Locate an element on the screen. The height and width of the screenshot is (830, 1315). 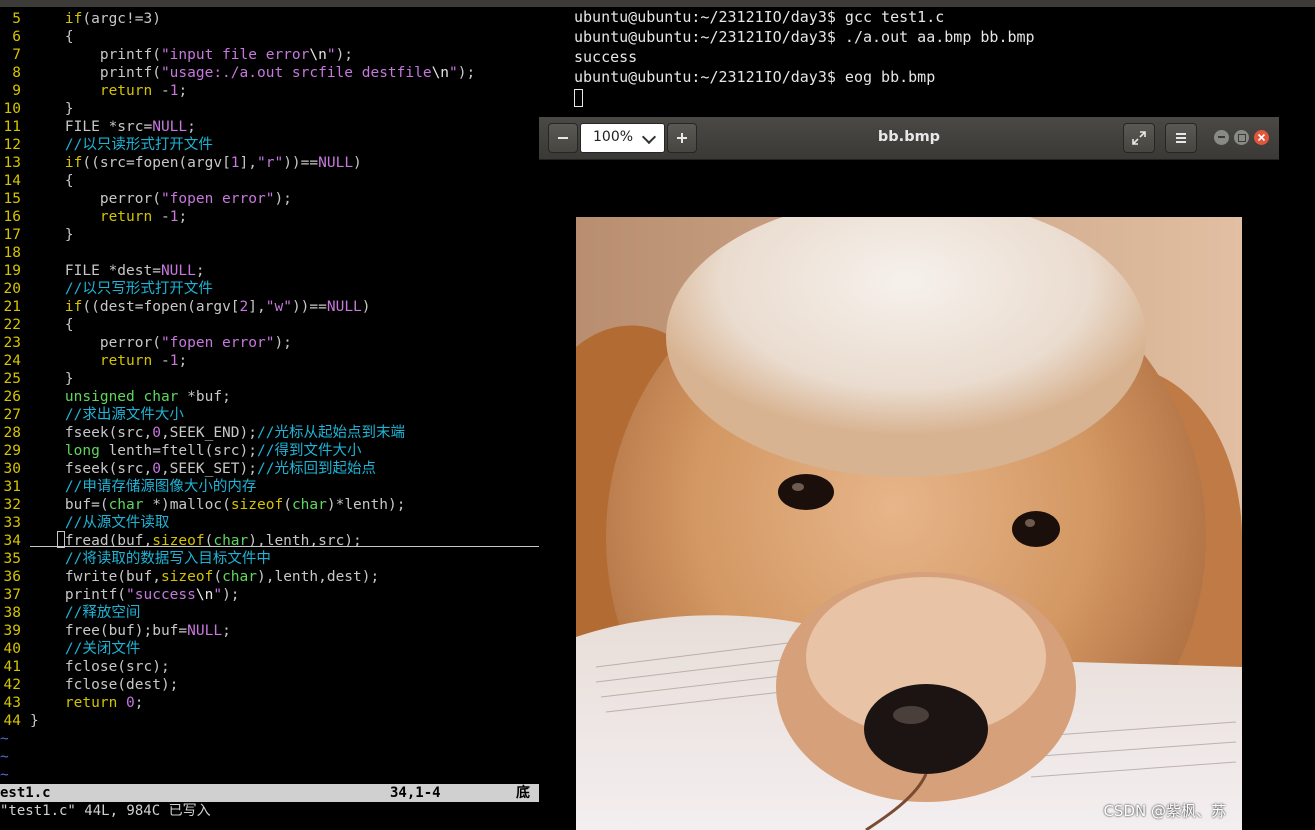
line-number: 35 is located at coordinates (12, 559).